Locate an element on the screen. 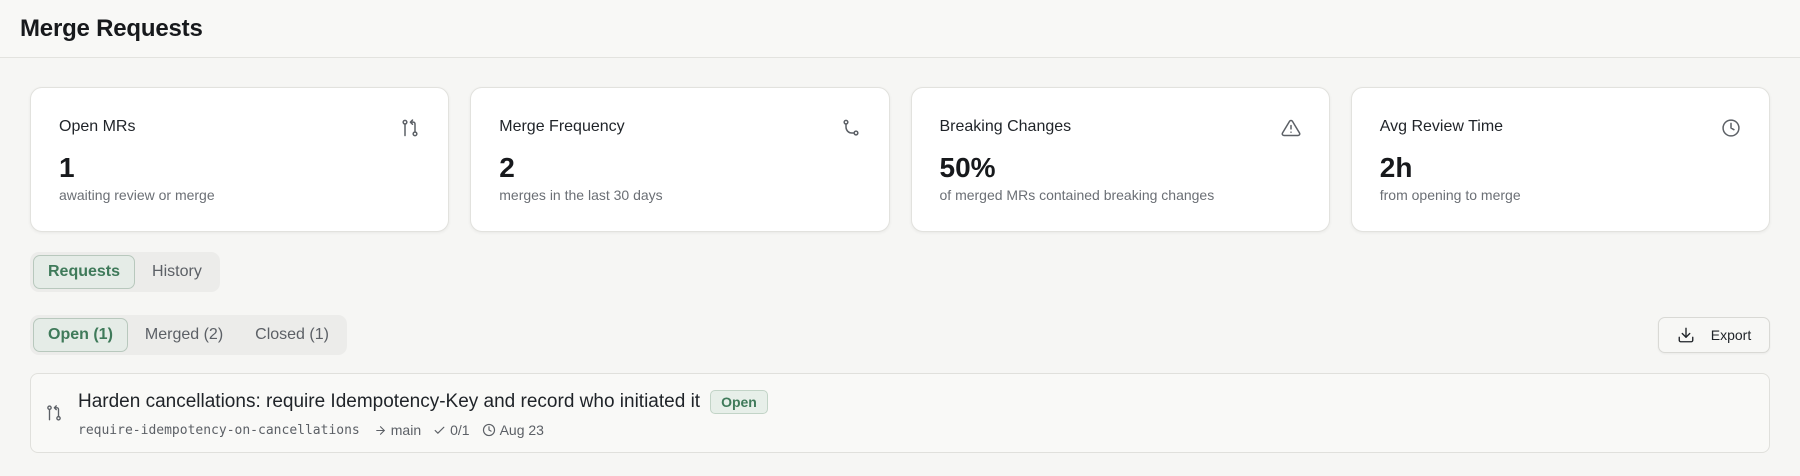  status-filter: Open (1) Merged (2) Closed (1) is located at coordinates (188, 335).